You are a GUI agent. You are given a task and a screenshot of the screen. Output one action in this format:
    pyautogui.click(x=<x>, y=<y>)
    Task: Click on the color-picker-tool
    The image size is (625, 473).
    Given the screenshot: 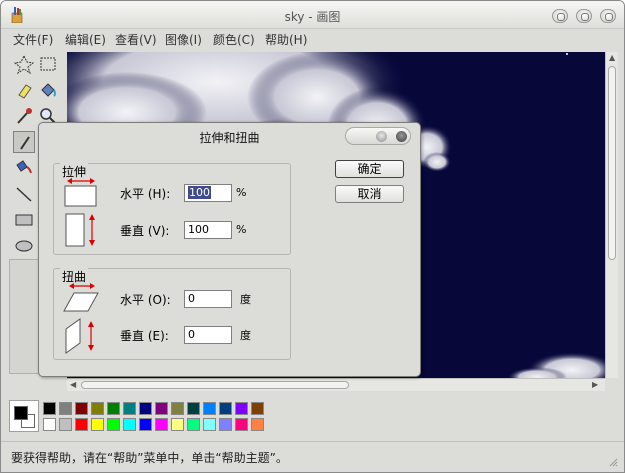 What is the action you would take?
    pyautogui.click(x=24, y=116)
    